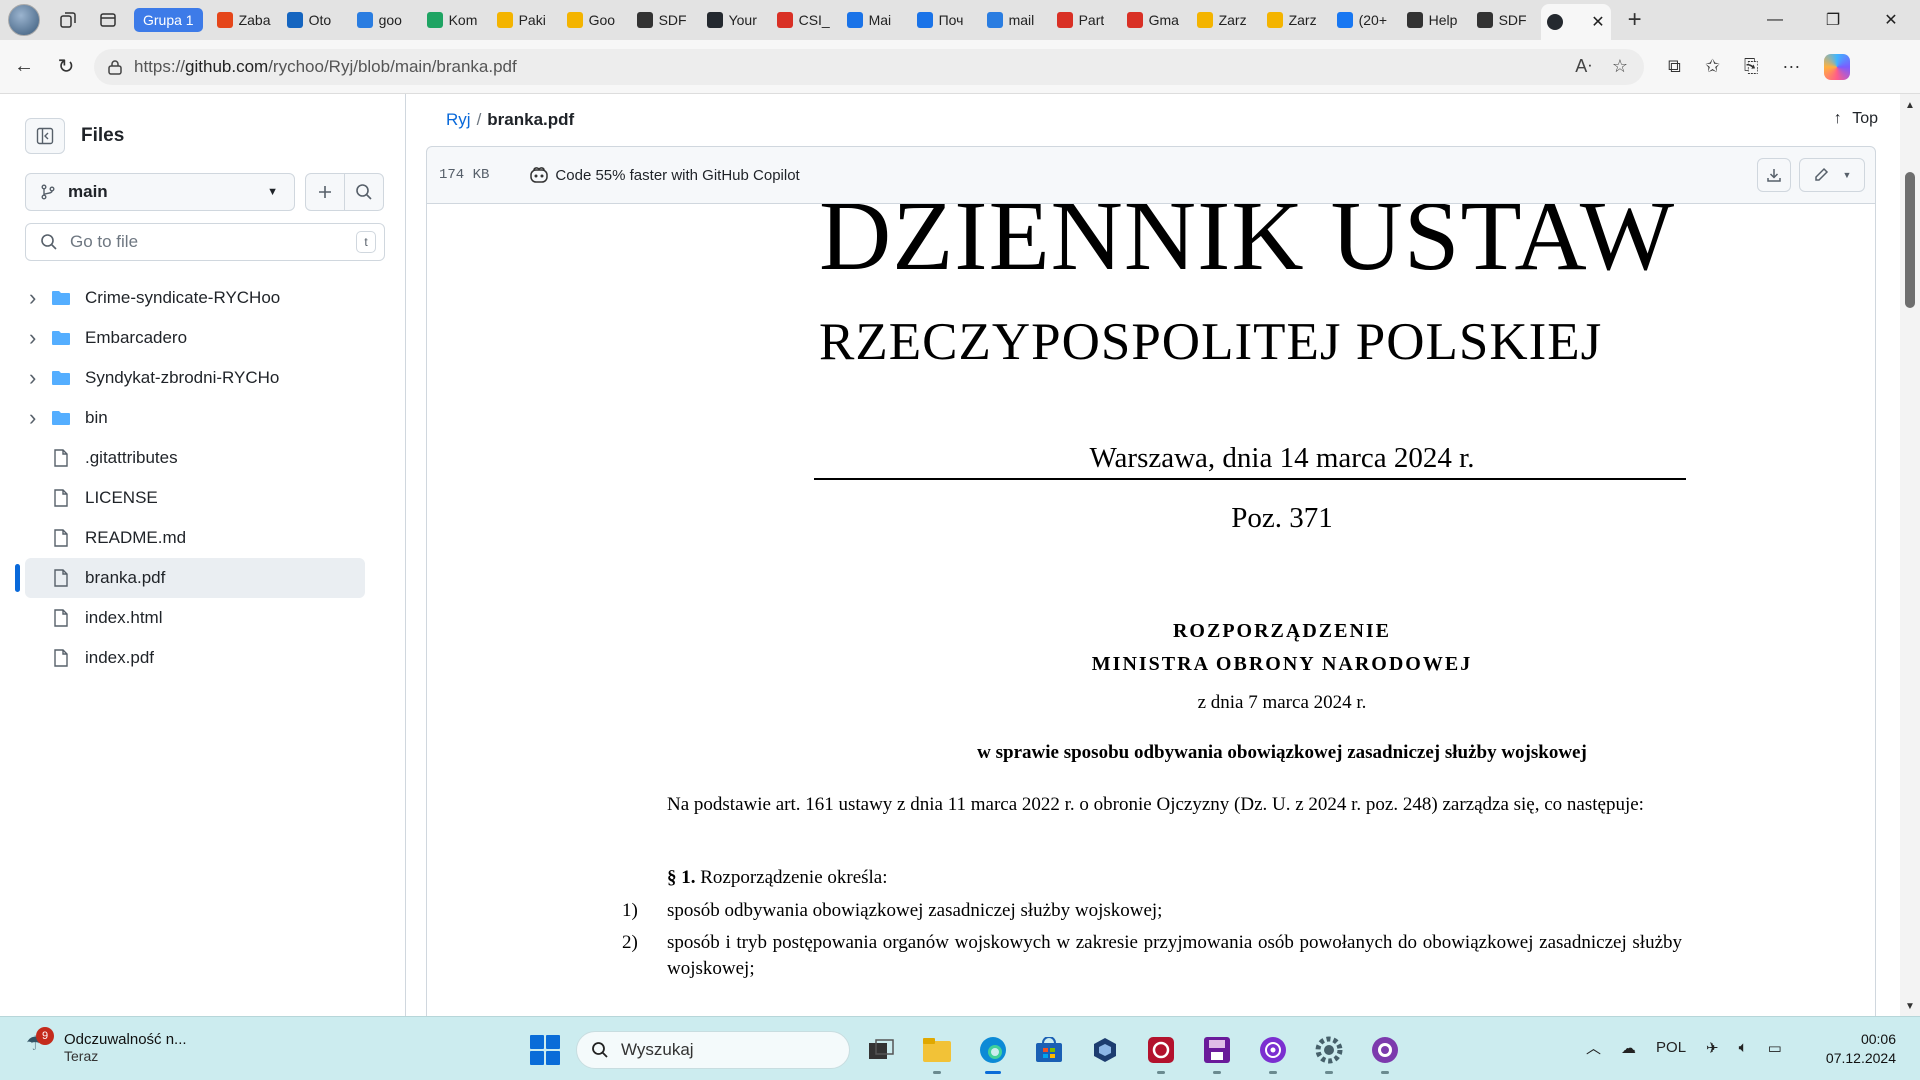 The image size is (1920, 1080). Describe the element at coordinates (596, 20) in the screenshot. I see `browser-tab: Goo` at that location.